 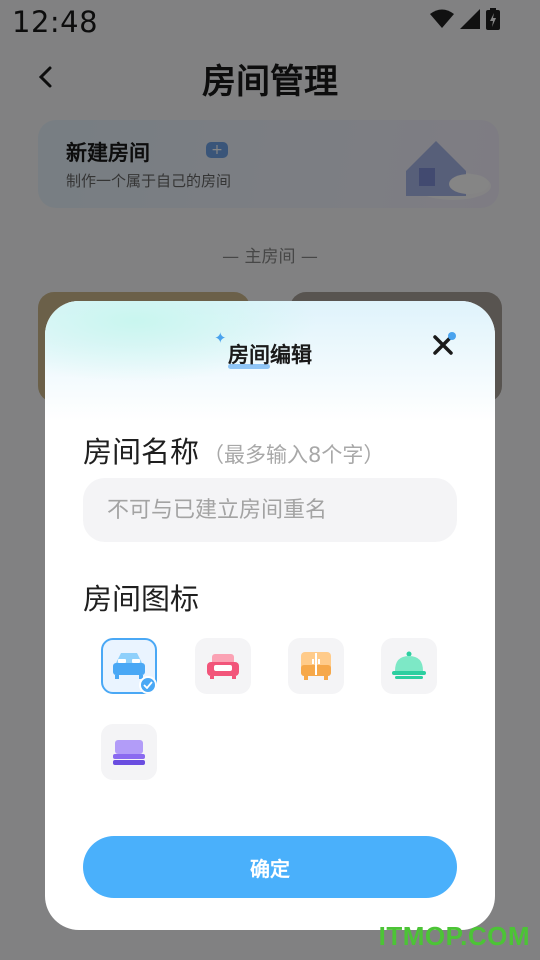 I want to click on room-name-label: 房间名称, so click(x=141, y=452).